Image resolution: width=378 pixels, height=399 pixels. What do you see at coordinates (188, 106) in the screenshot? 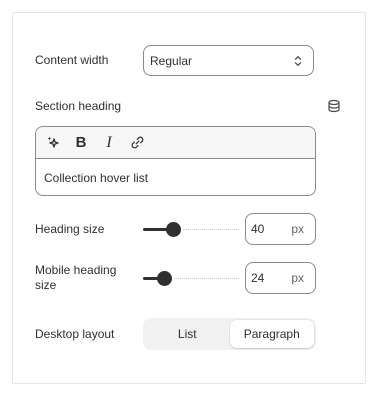
I see `section-heading-row: Section heading` at bounding box center [188, 106].